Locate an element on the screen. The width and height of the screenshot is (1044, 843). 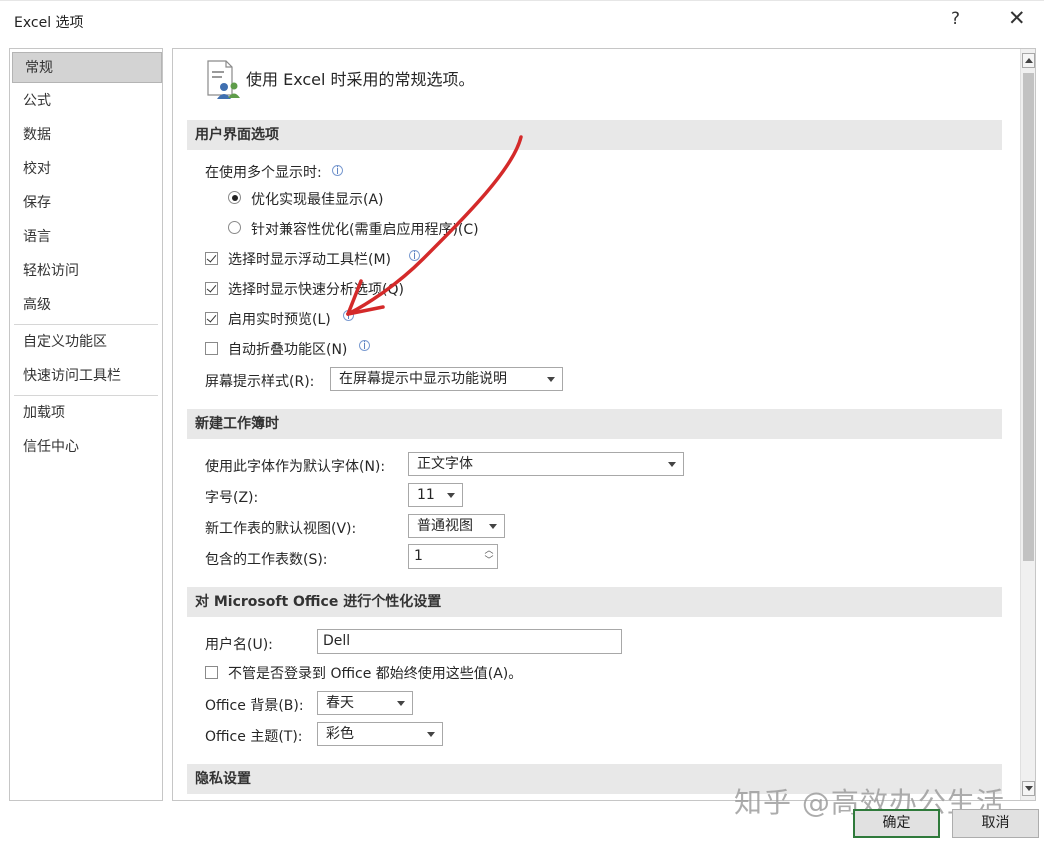
office-theme-value: 彩色 is located at coordinates (340, 734).